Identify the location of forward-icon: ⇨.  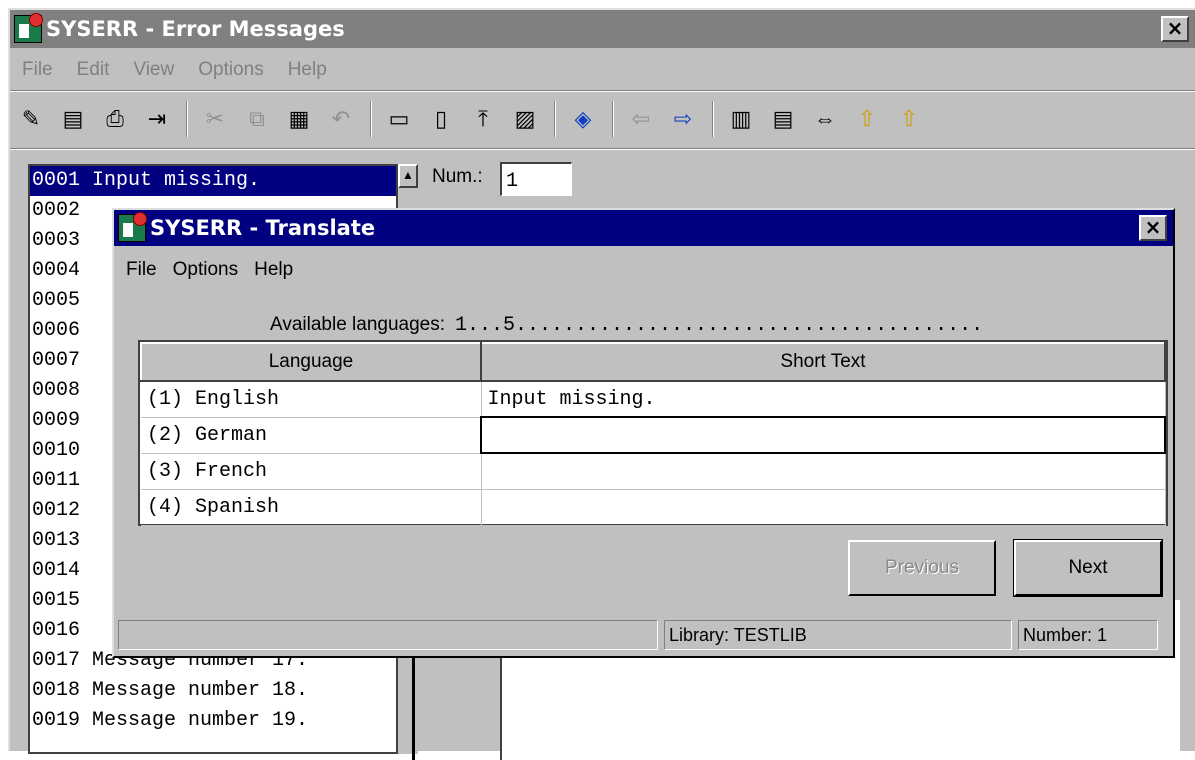
(683, 119).